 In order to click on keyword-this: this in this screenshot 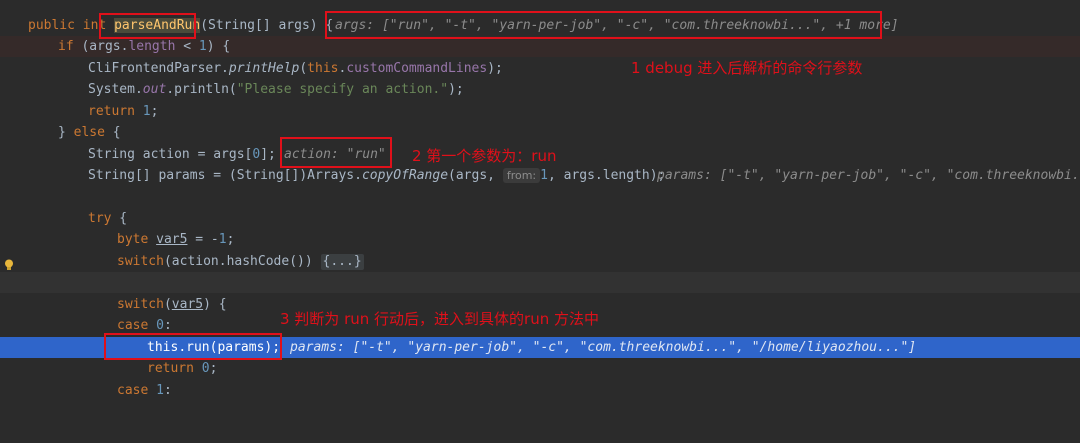, I will do `click(323, 68)`.